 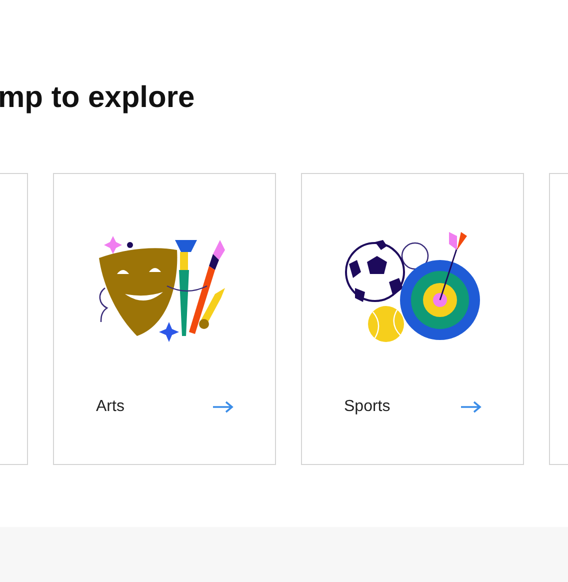 I want to click on category-label: Sports, so click(x=367, y=407).